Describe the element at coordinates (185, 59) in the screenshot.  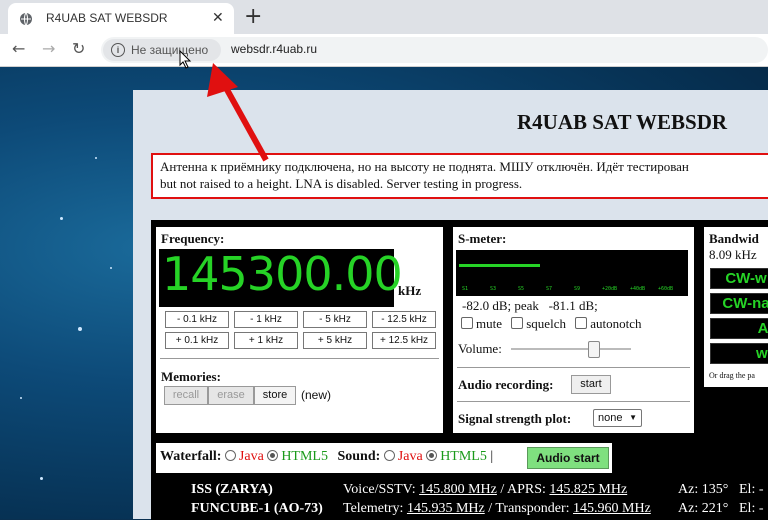
I see `mouse-cursor-icon` at that location.